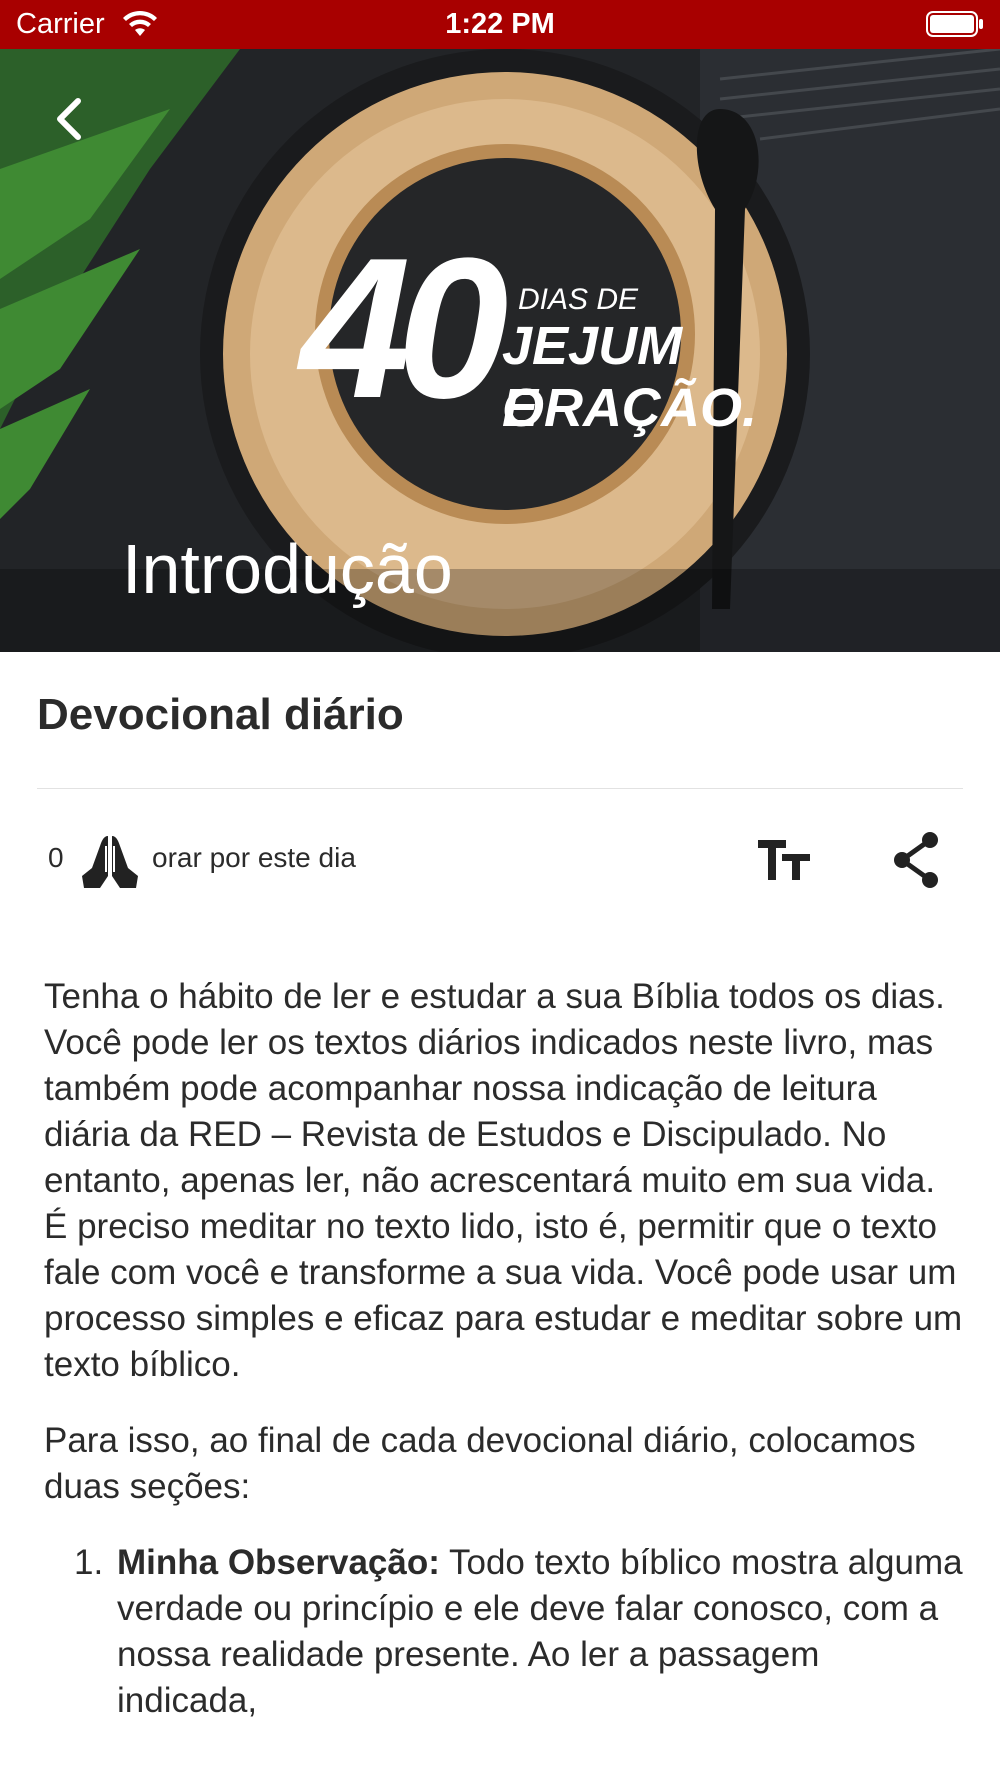 Image resolution: width=1000 pixels, height=1778 pixels. I want to click on status-bar: Carrier 1:22 PM, so click(500, 24).